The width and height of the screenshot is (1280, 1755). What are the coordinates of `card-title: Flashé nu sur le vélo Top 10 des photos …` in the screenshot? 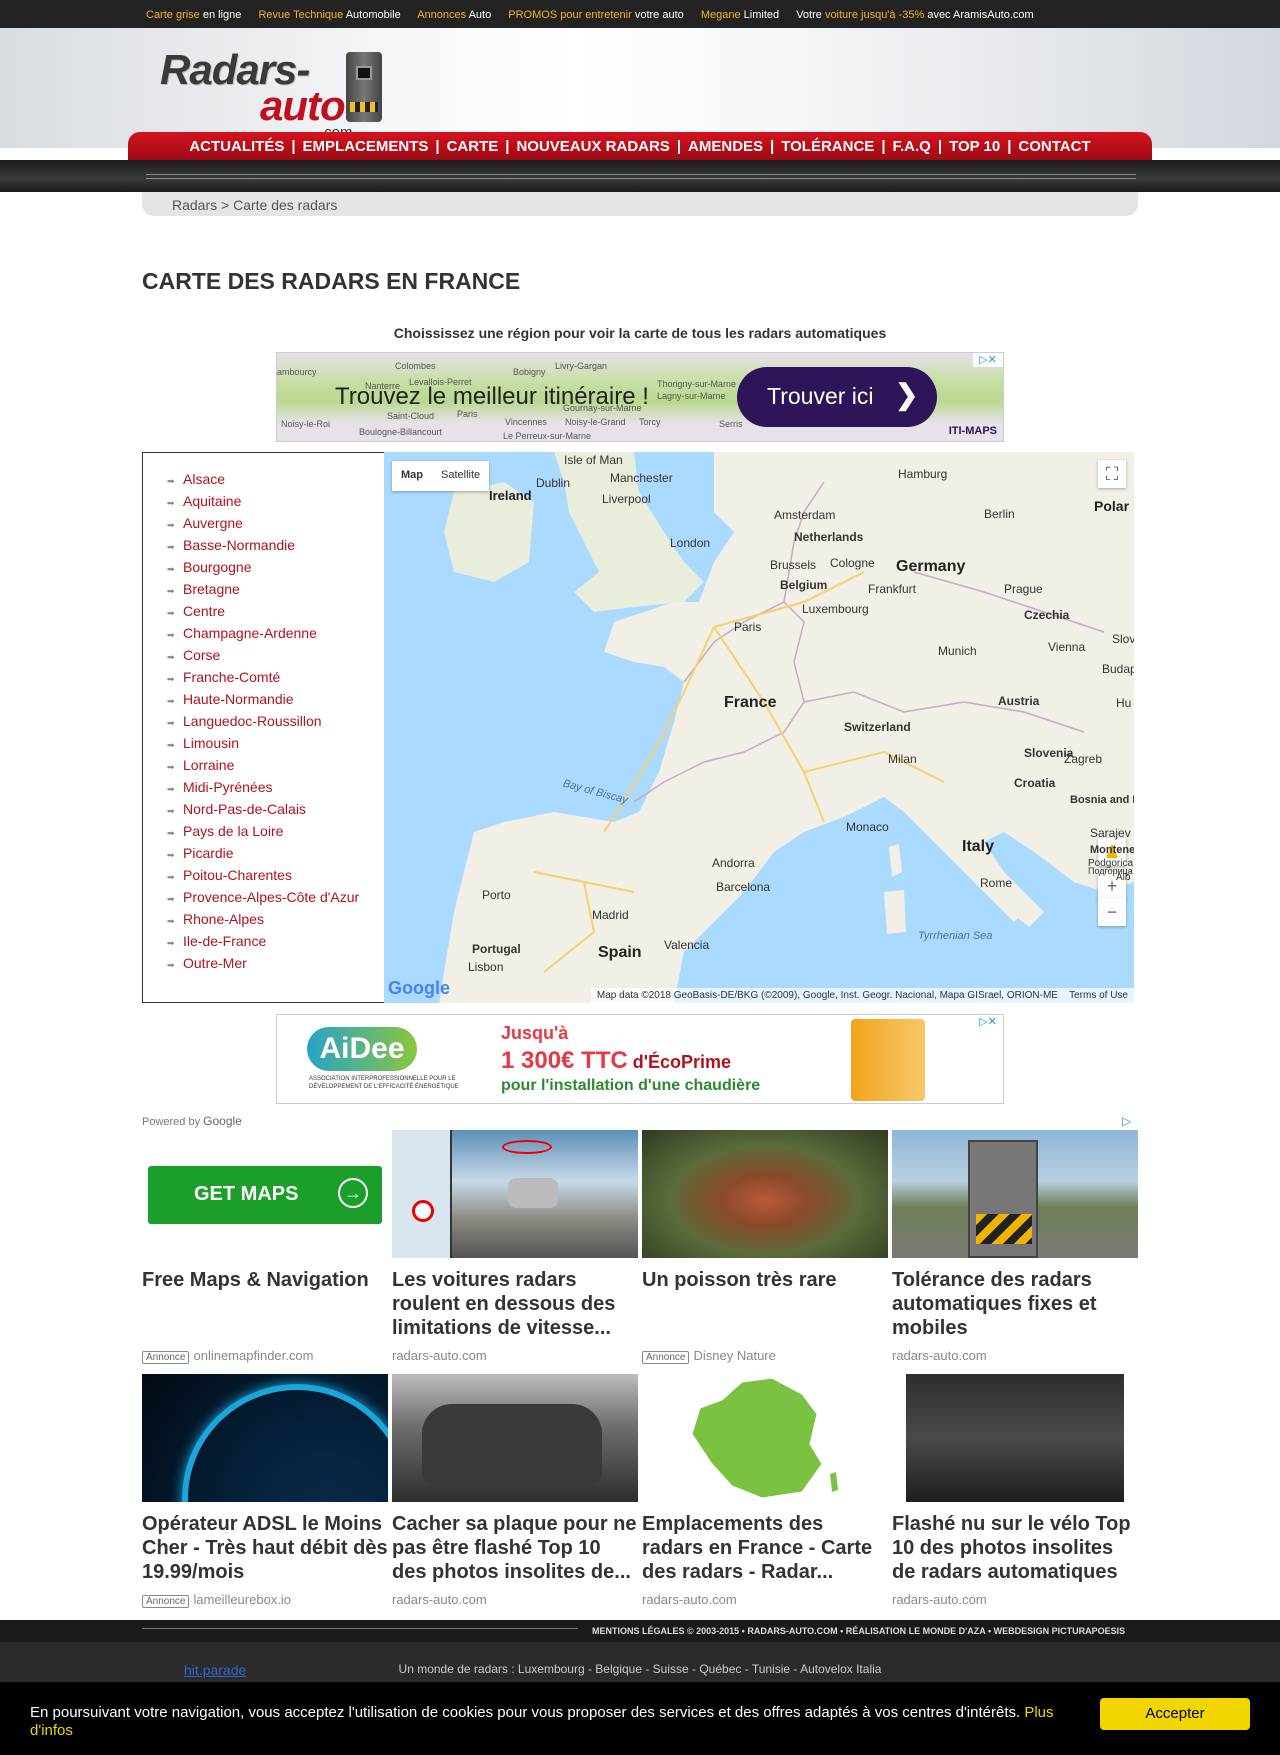 It's located at (1015, 1548).